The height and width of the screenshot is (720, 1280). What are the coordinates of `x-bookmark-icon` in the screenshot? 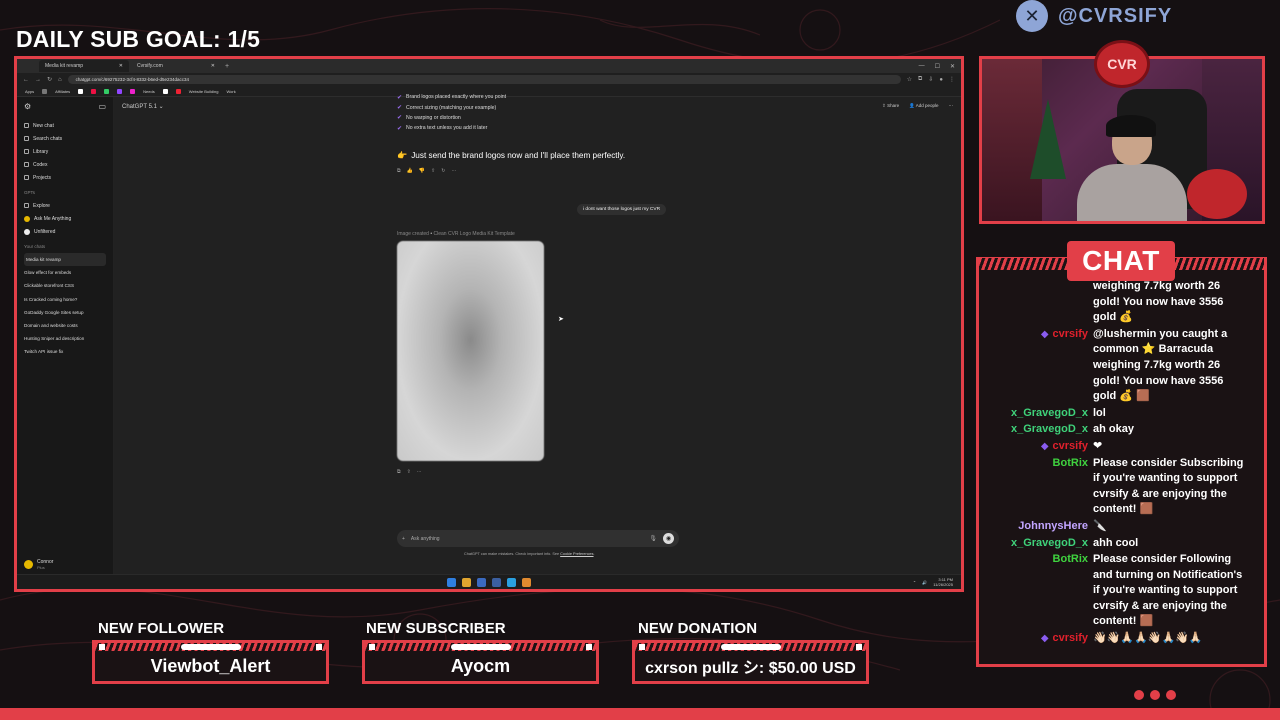 It's located at (81, 91).